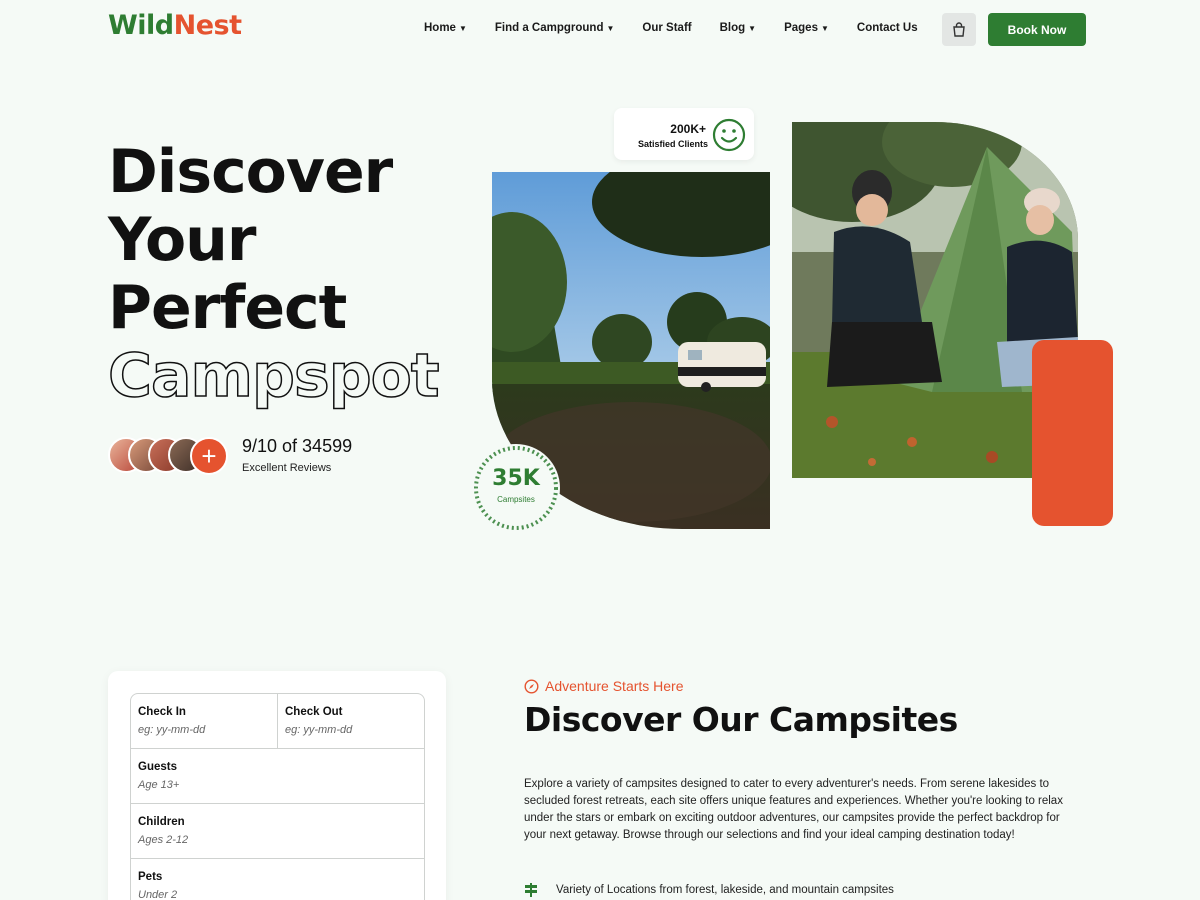 The height and width of the screenshot is (900, 1200). Describe the element at coordinates (169, 455) in the screenshot. I see `avatar-stack: +` at that location.